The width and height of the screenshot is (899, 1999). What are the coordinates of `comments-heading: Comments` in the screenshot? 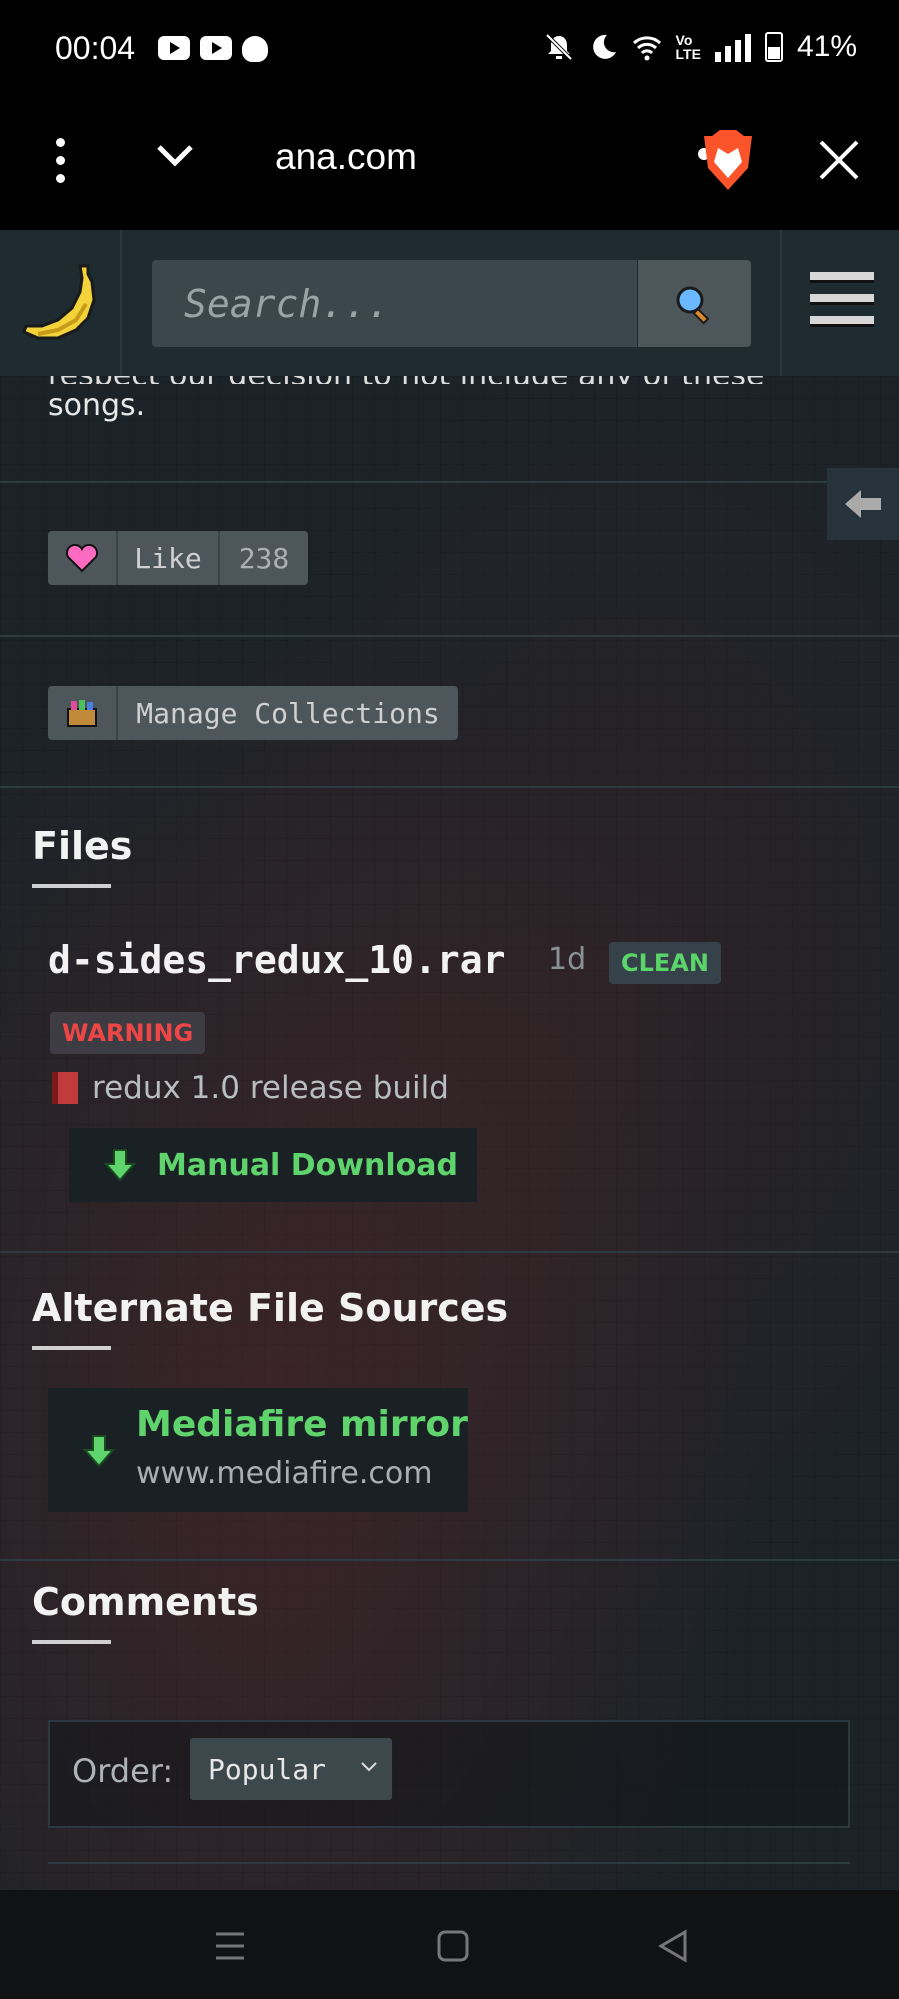 It's located at (145, 1602).